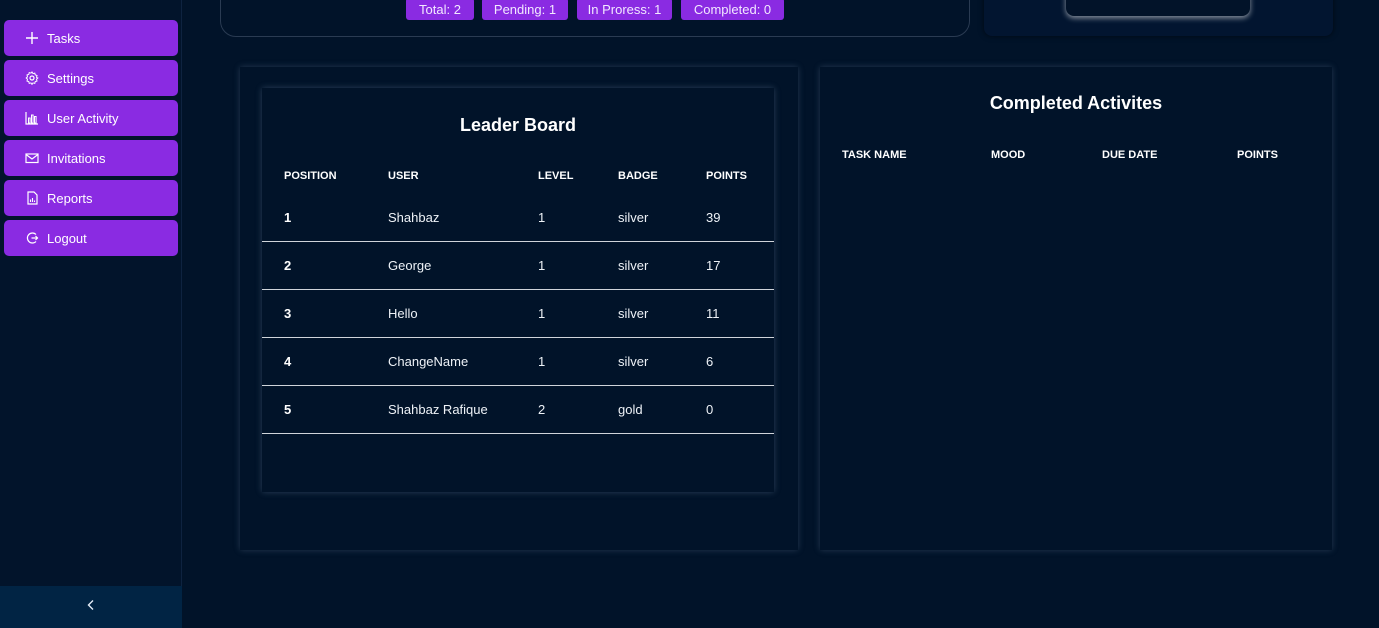 Image resolution: width=1379 pixels, height=628 pixels. What do you see at coordinates (32, 158) in the screenshot?
I see `mail-icon` at bounding box center [32, 158].